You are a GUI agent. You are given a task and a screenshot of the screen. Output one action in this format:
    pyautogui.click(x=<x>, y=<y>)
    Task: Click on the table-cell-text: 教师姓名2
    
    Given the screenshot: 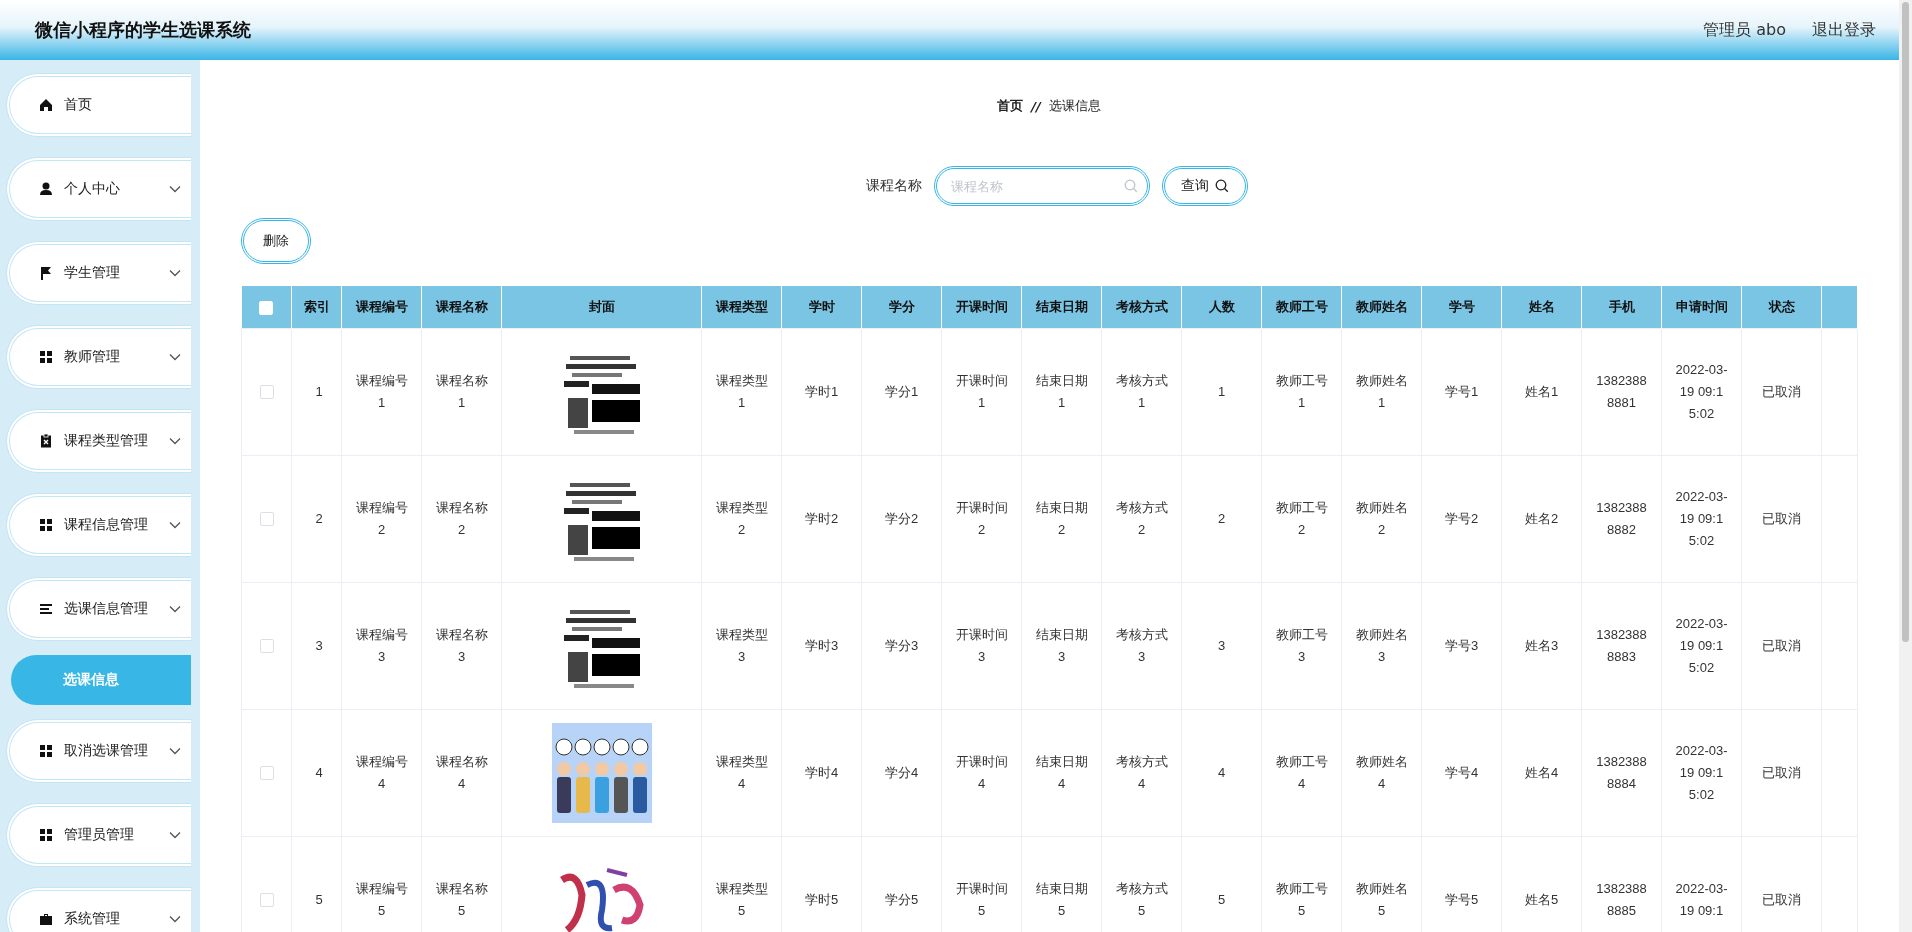 What is the action you would take?
    pyautogui.click(x=1381, y=518)
    